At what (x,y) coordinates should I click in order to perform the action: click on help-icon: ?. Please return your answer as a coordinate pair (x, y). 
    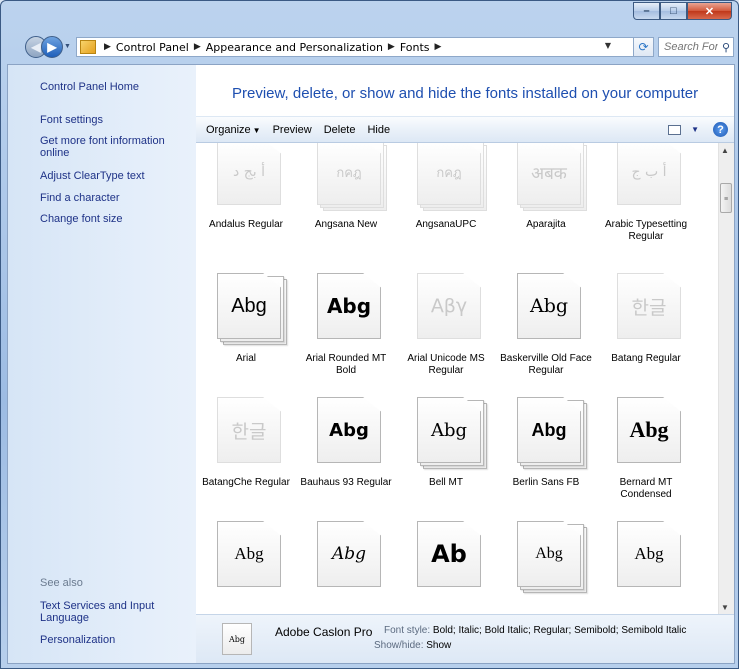
    Looking at the image, I should click on (720, 129).